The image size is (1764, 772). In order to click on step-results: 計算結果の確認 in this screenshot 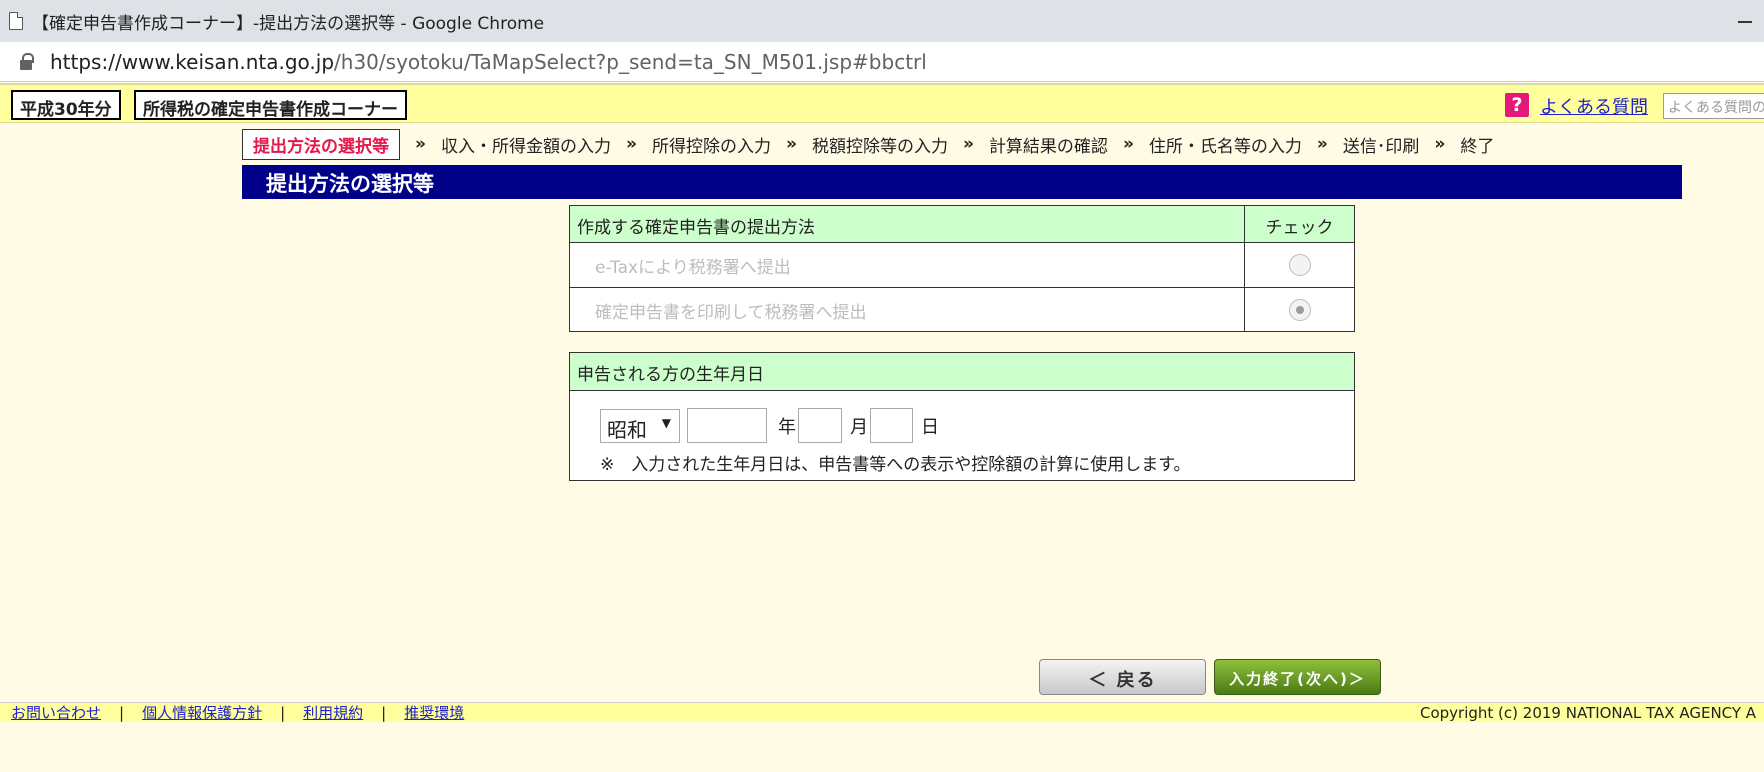, I will do `click(1048, 146)`.